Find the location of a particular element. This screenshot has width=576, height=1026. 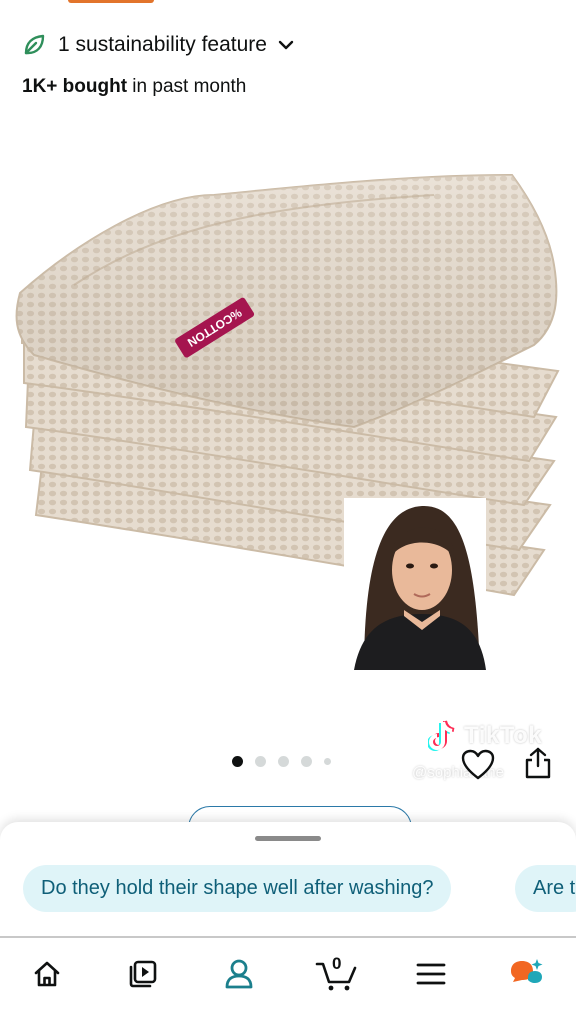

question-chip: Are t is located at coordinates (545, 888).